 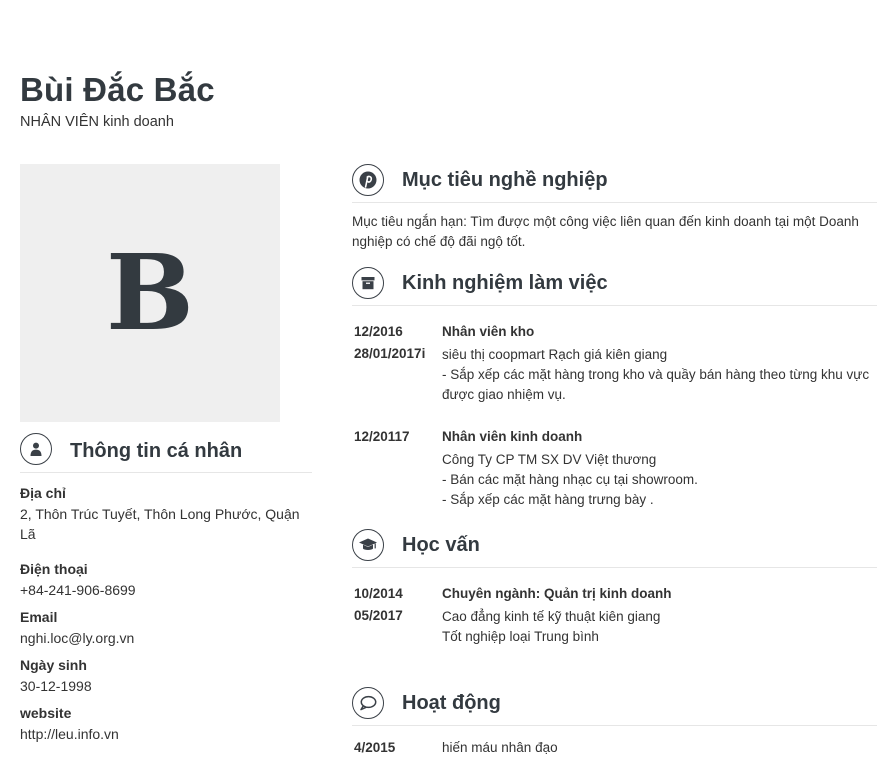 What do you see at coordinates (166, 734) in the screenshot?
I see `website-value: http://leu.info.vn` at bounding box center [166, 734].